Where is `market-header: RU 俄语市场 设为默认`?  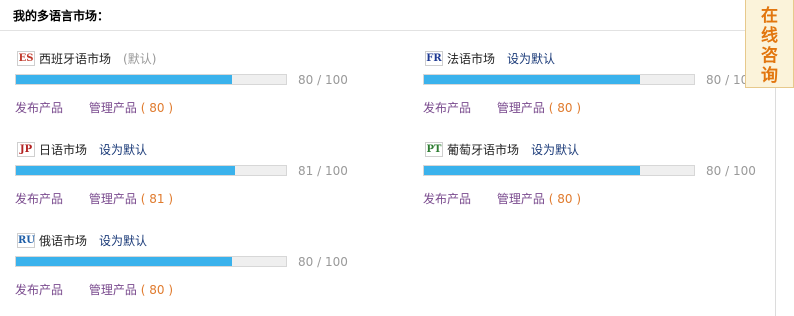 market-header: RU 俄语市场 设为默认 is located at coordinates (82, 240).